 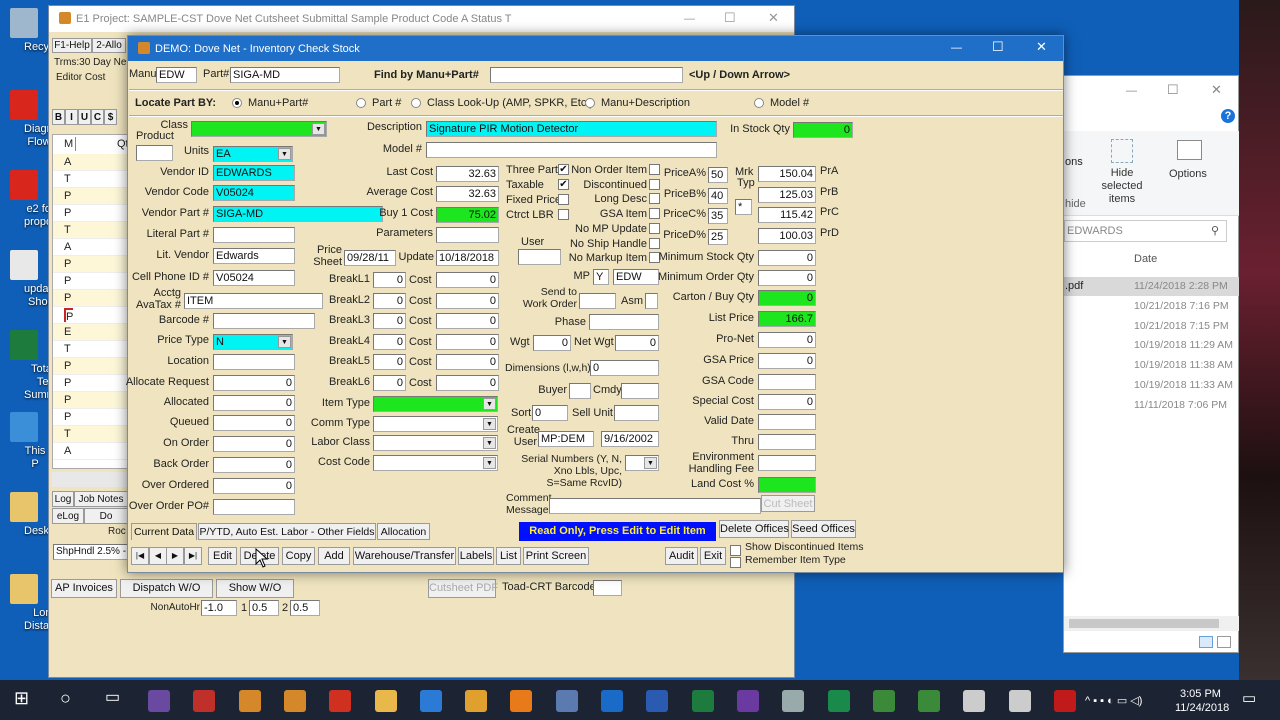 What do you see at coordinates (566, 439) in the screenshot?
I see `create-user-field: MP:DEM` at bounding box center [566, 439].